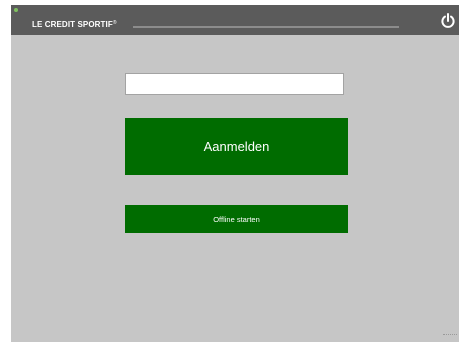 This screenshot has height=342, width=459. I want to click on login-button: Aanmelden, so click(236, 146).